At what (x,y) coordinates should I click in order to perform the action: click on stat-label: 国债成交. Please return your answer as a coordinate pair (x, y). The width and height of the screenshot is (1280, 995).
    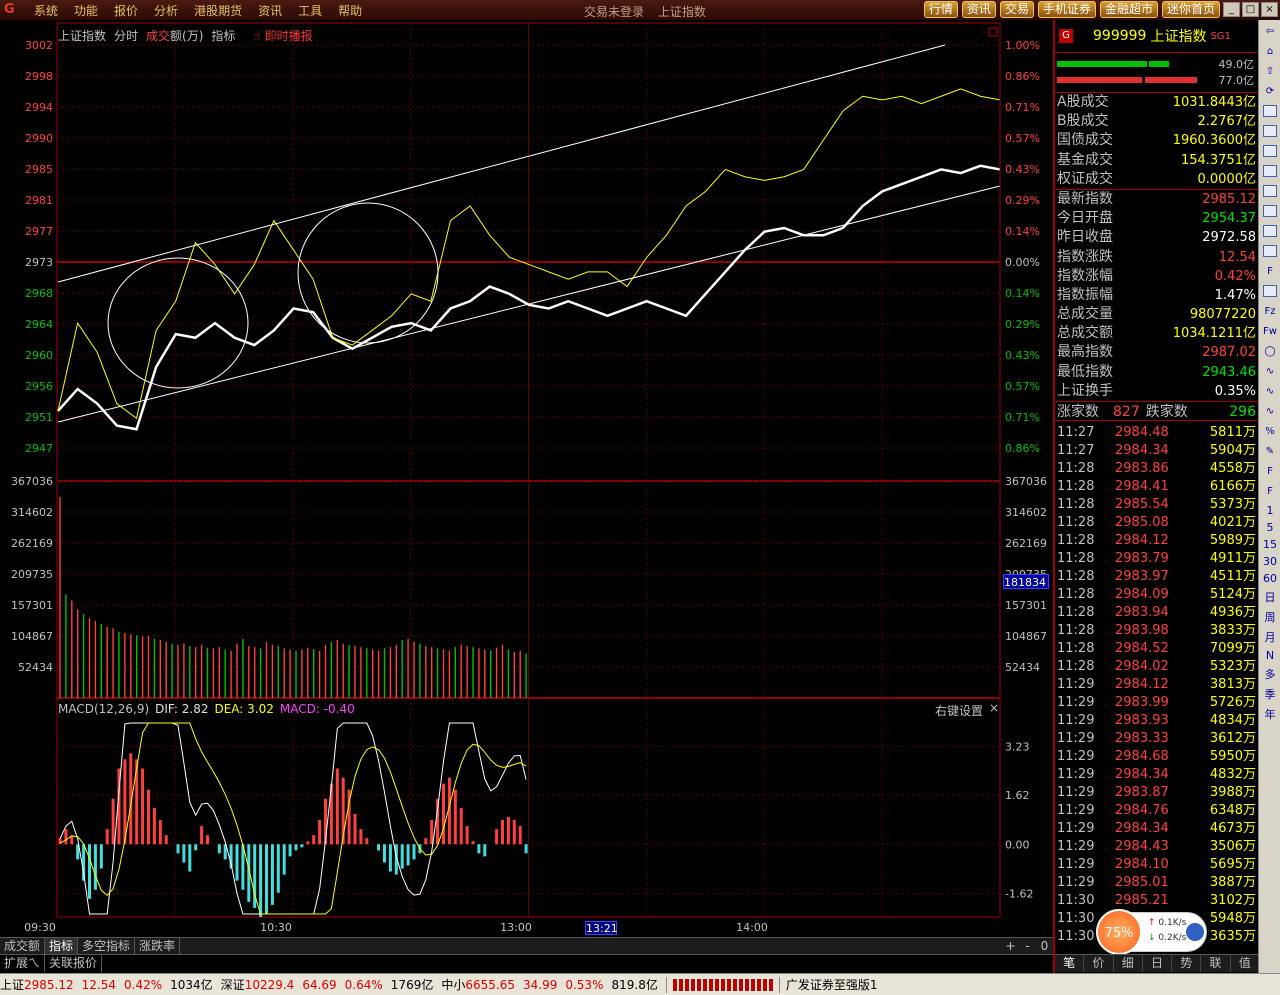
    Looking at the image, I should click on (1085, 140).